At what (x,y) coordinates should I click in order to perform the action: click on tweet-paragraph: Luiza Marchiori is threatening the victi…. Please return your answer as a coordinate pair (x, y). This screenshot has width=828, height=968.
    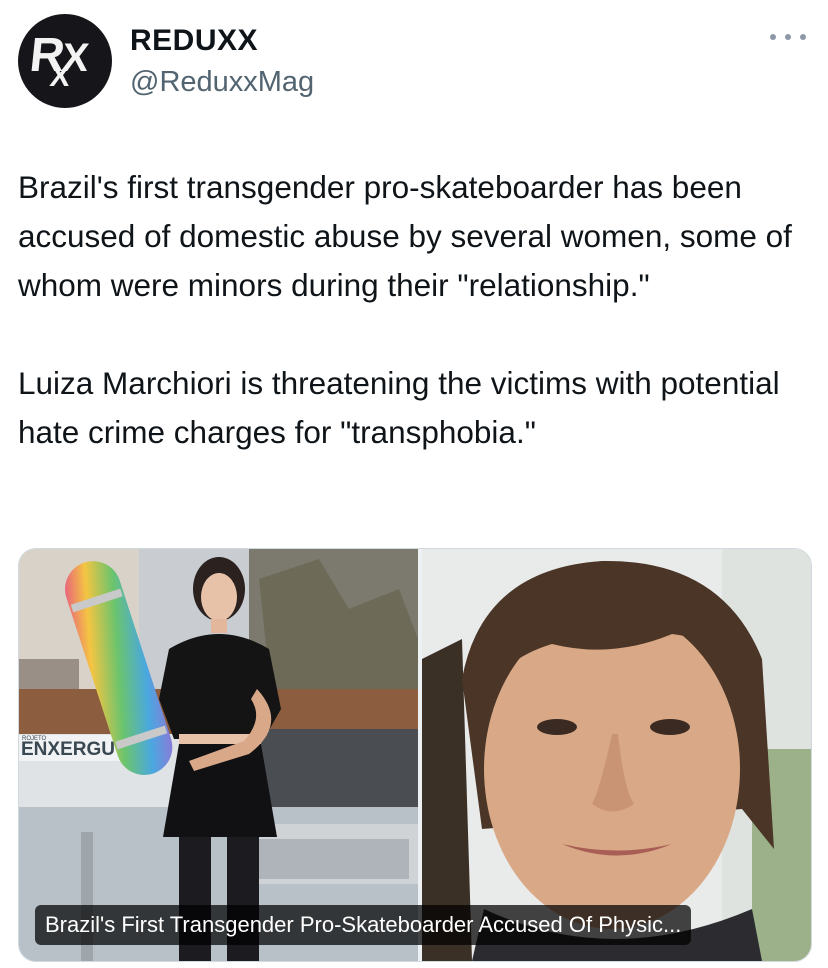
    Looking at the image, I should click on (399, 407).